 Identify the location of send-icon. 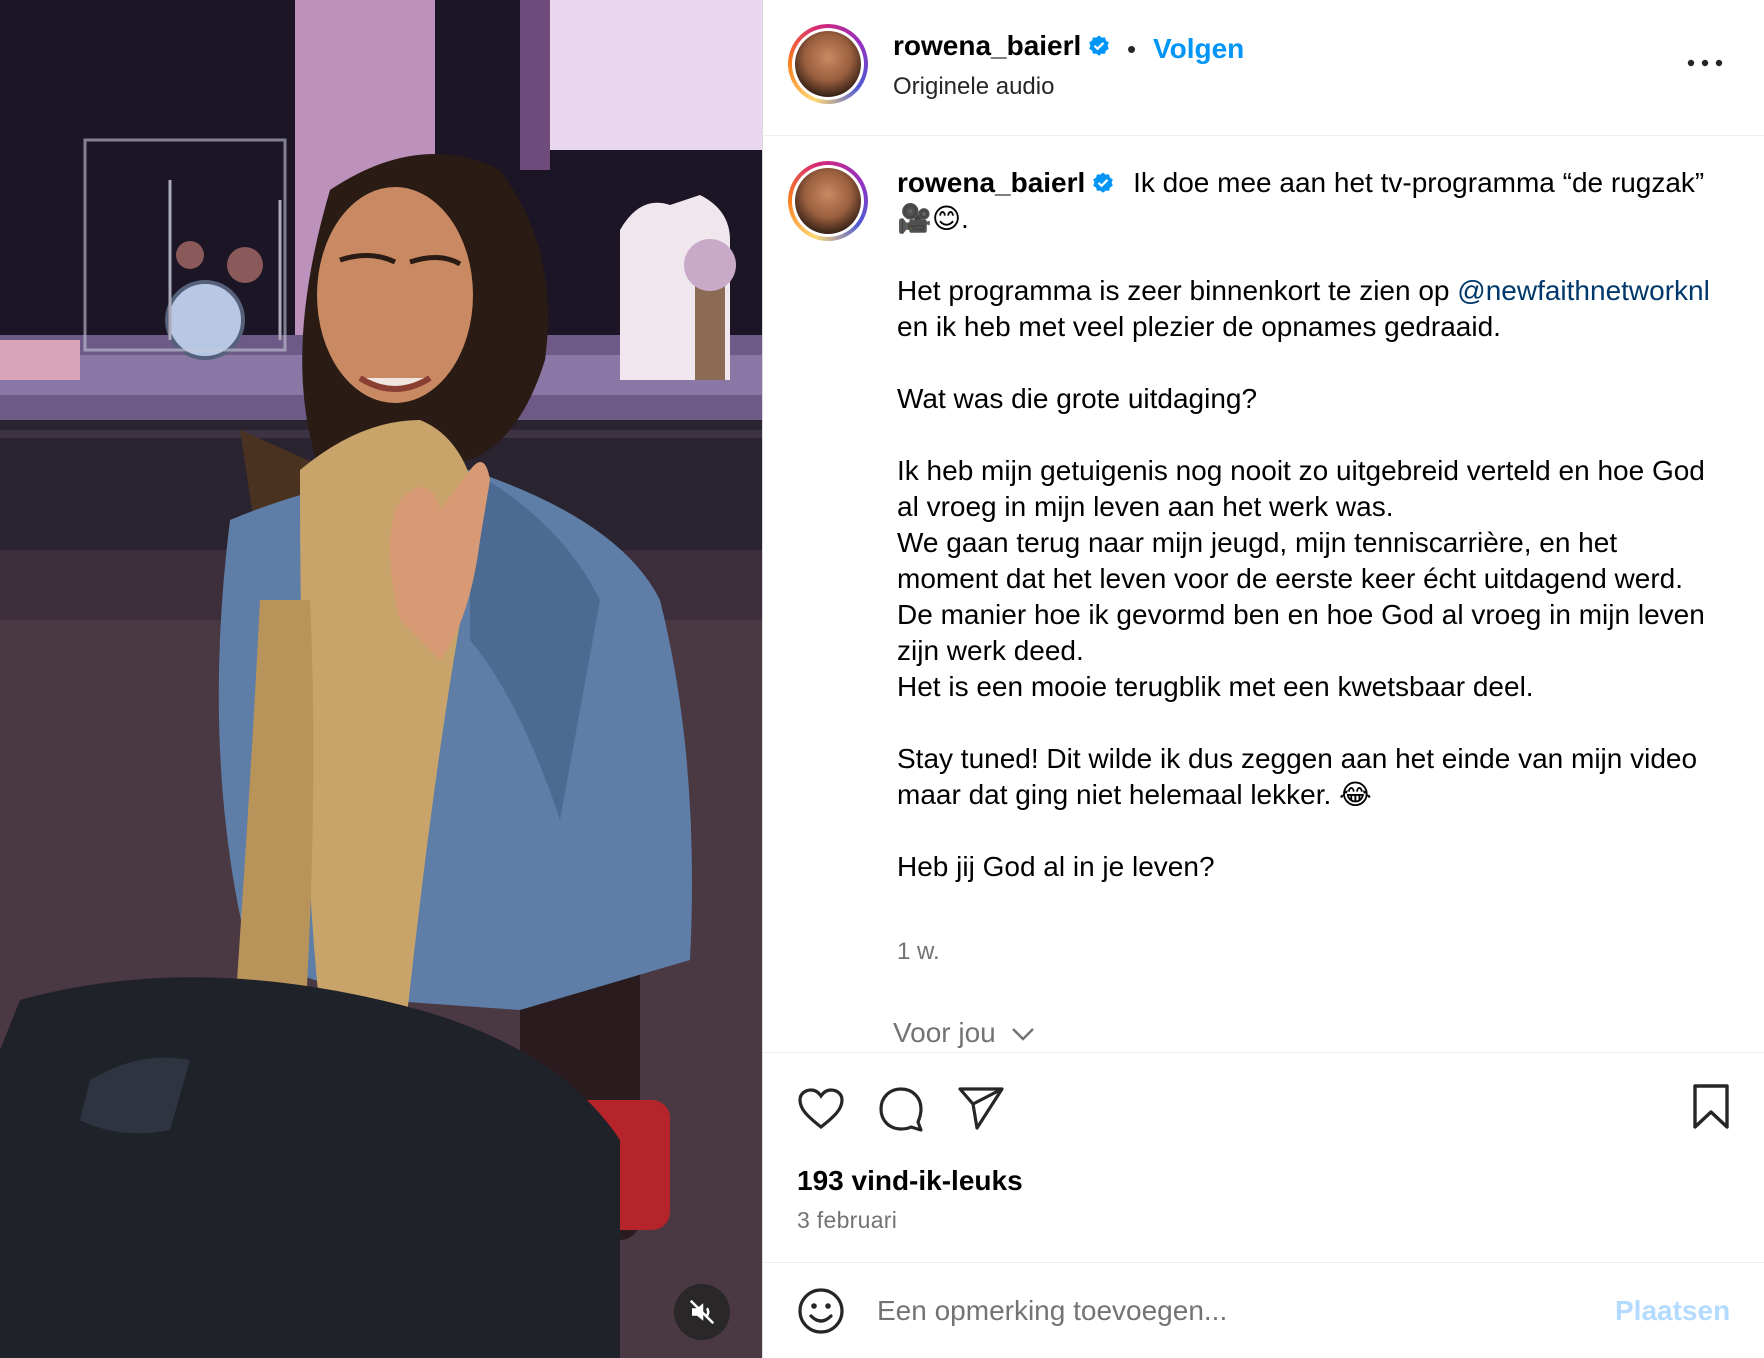
(981, 1108).